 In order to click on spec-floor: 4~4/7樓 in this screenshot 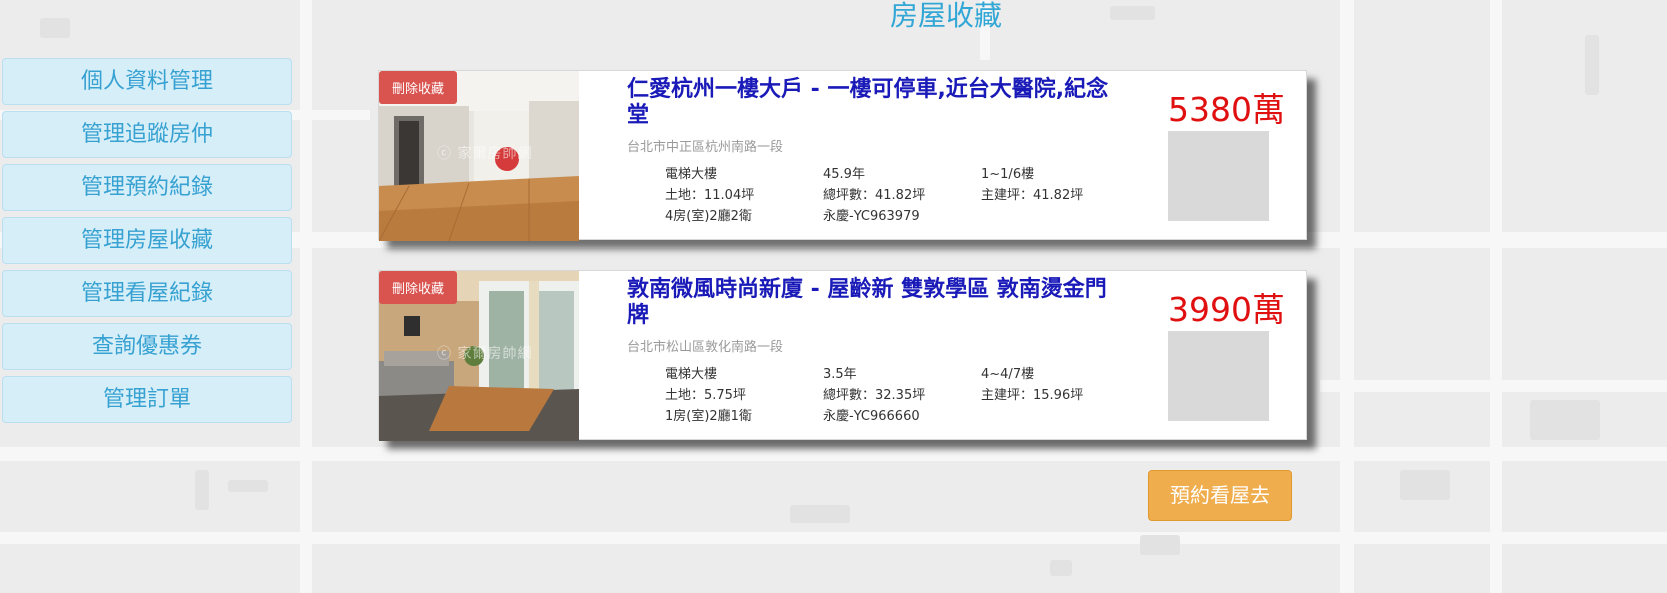, I will do `click(1008, 374)`.